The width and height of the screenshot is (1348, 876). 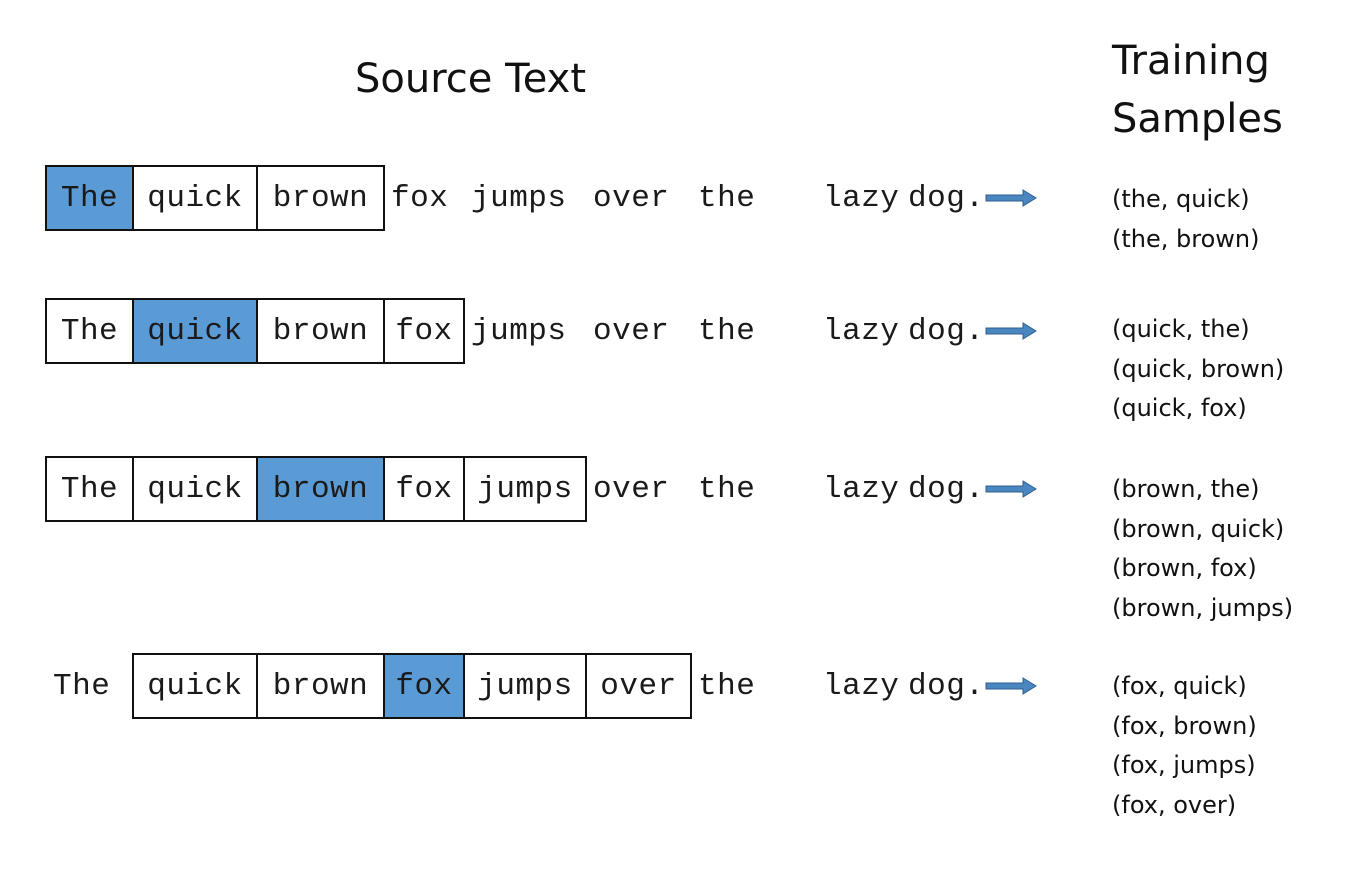 What do you see at coordinates (1191, 61) in the screenshot?
I see `training-samples-title-line1: Training` at bounding box center [1191, 61].